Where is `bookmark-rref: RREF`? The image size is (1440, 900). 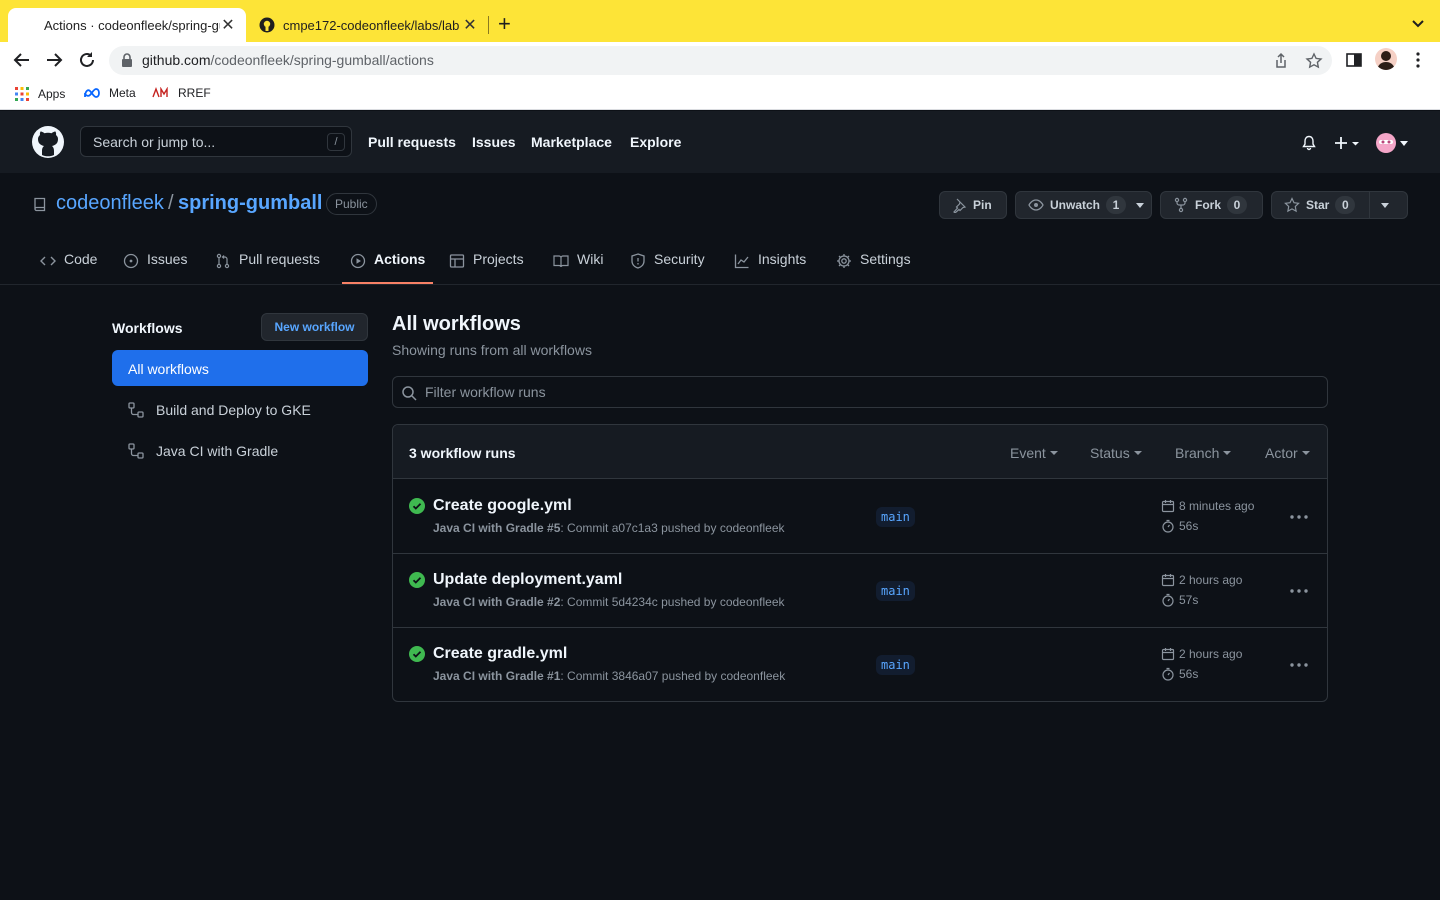 bookmark-rref: RREF is located at coordinates (181, 93).